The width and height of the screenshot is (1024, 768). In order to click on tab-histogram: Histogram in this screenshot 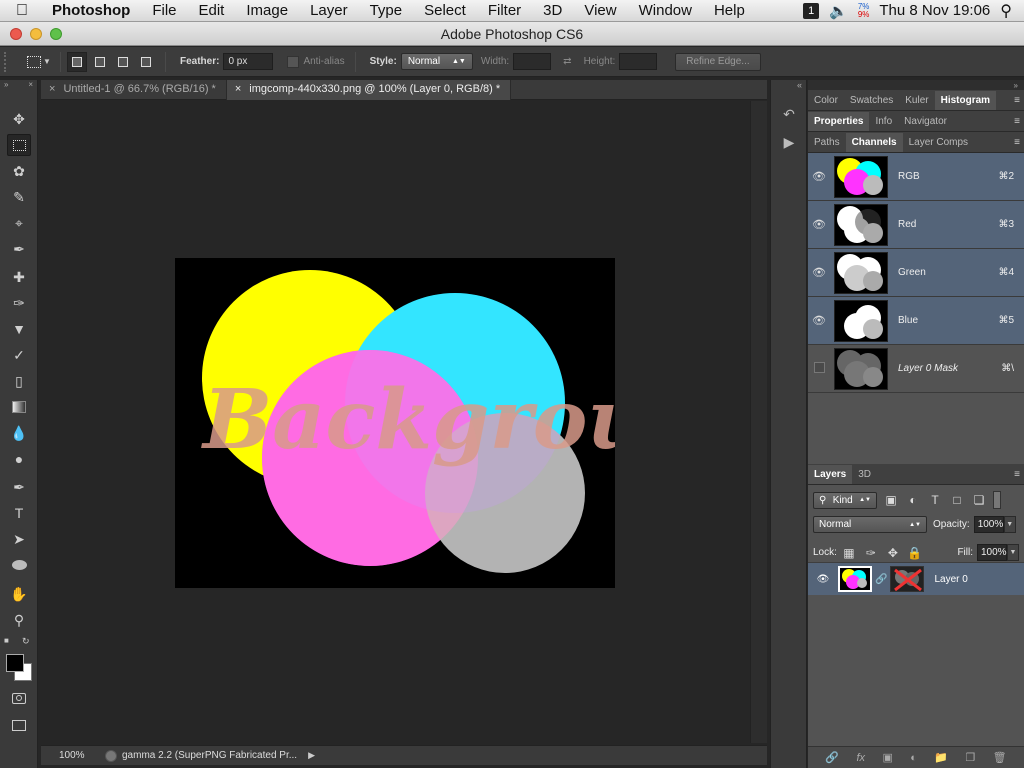, I will do `click(965, 100)`.